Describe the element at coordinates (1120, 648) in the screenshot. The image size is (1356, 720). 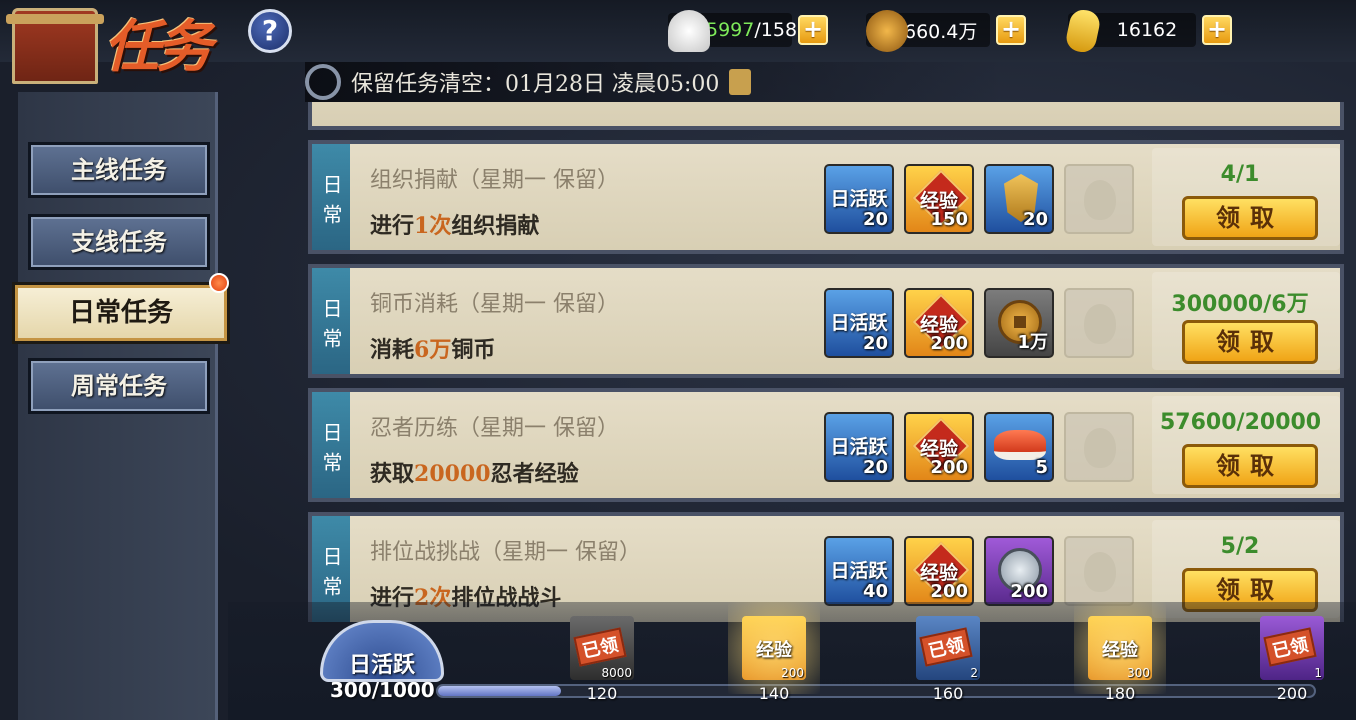
I see `milestone-exp: 经验 300` at that location.